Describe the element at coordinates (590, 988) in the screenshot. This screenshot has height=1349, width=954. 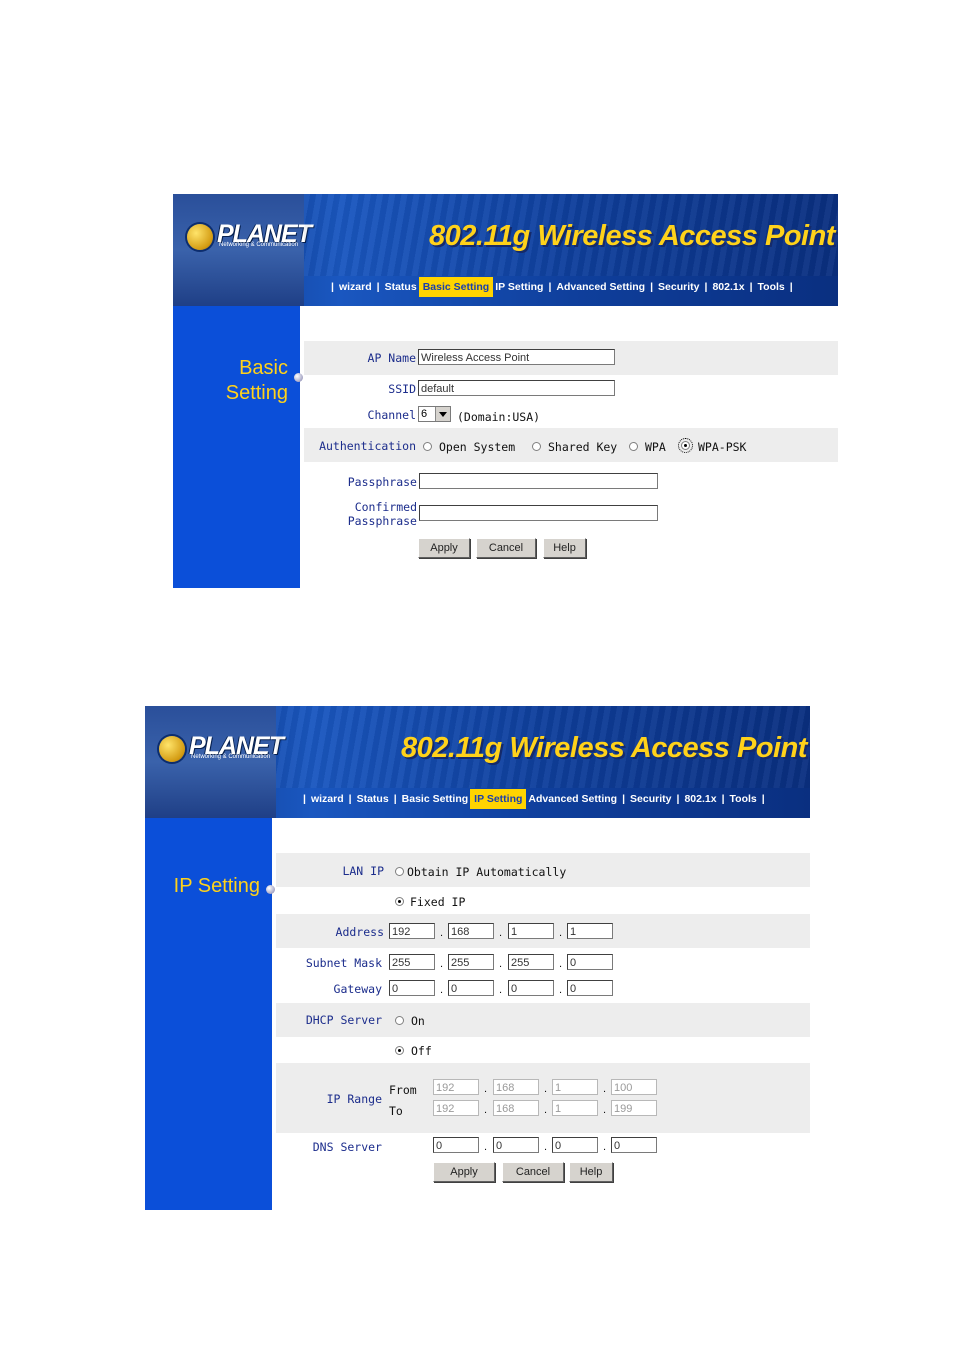
I see `gateway-octet-4: 0` at that location.